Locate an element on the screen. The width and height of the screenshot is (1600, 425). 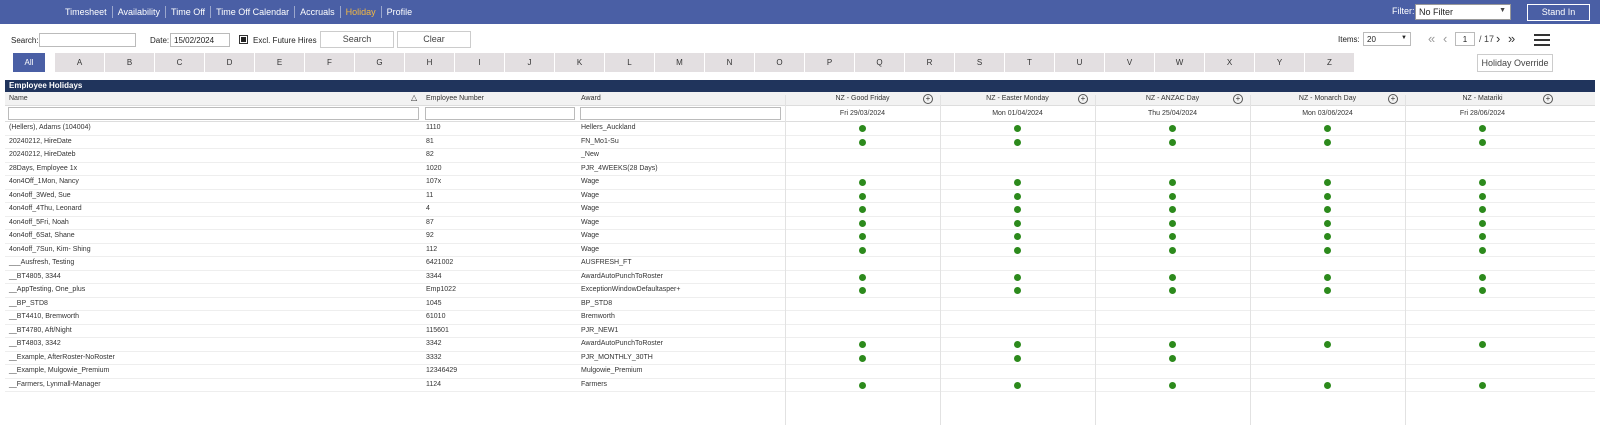
table-row: 4on4off_7Sun, Kim- Shing 112 Wage is located at coordinates (800, 250).